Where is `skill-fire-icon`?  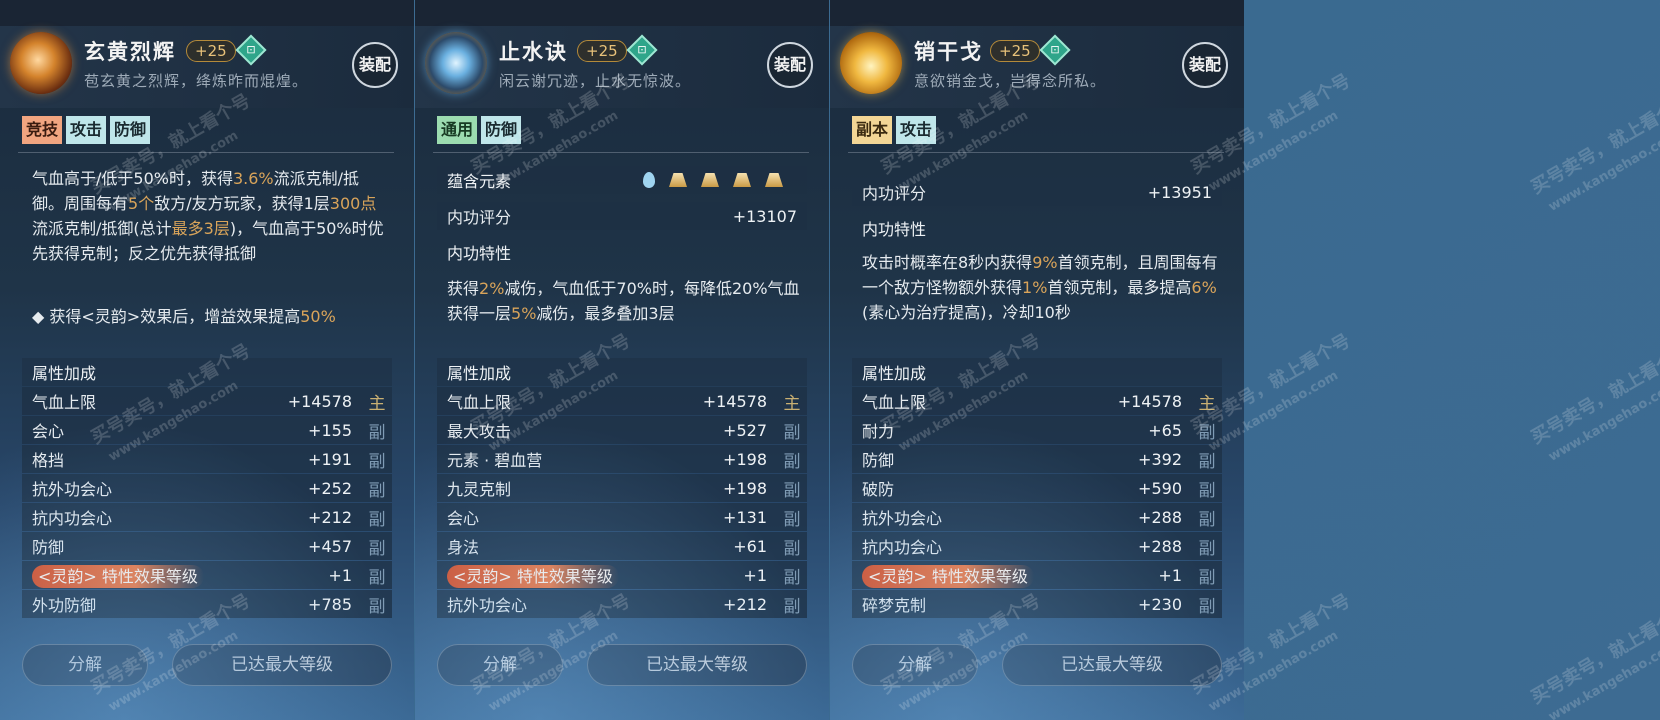
skill-fire-icon is located at coordinates (41, 63).